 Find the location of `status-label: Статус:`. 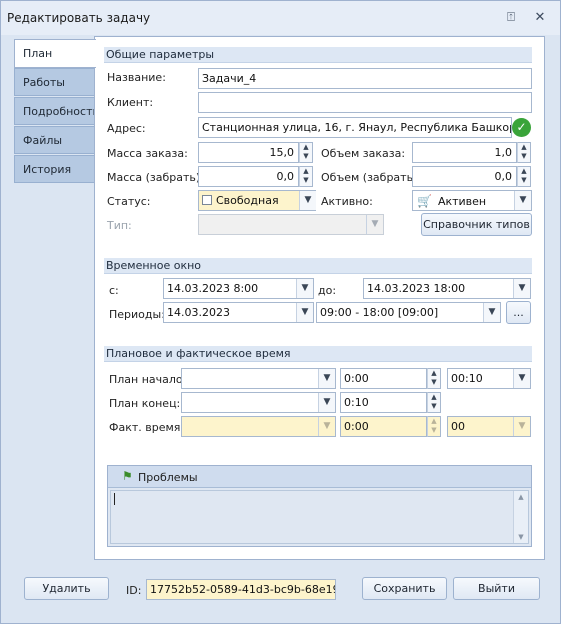

status-label: Статус: is located at coordinates (129, 201).